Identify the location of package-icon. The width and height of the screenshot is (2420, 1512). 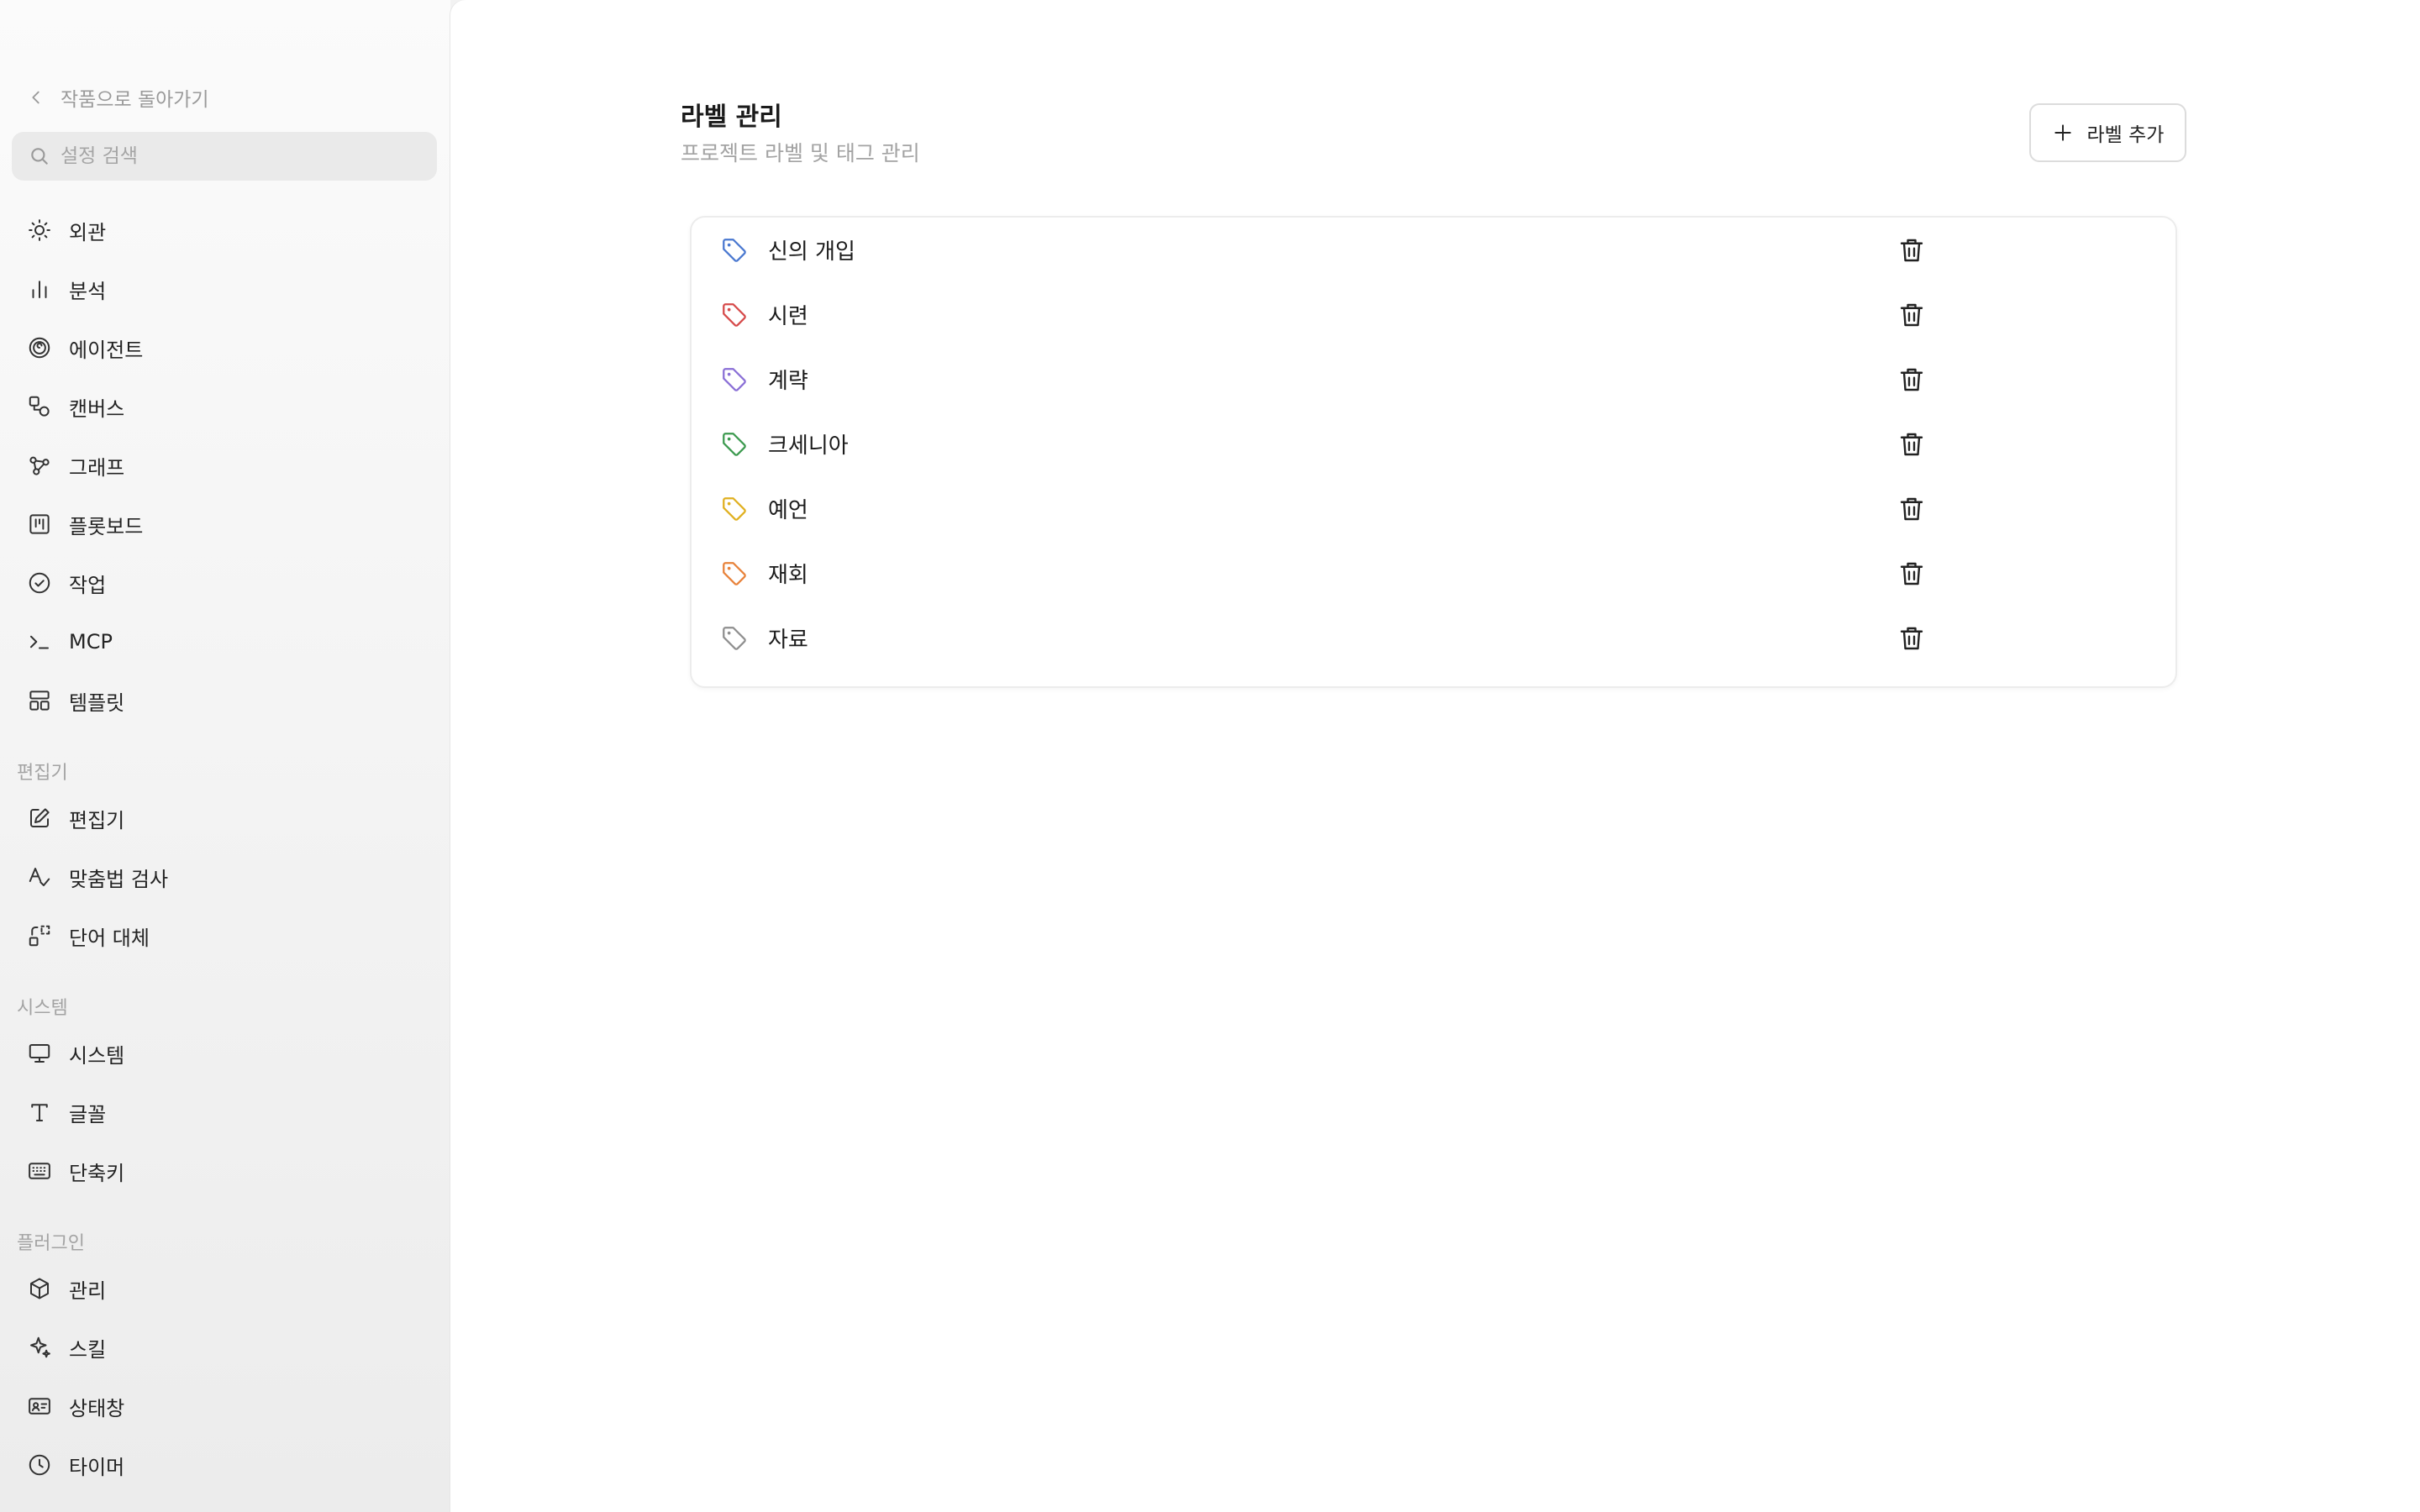
(39, 1288).